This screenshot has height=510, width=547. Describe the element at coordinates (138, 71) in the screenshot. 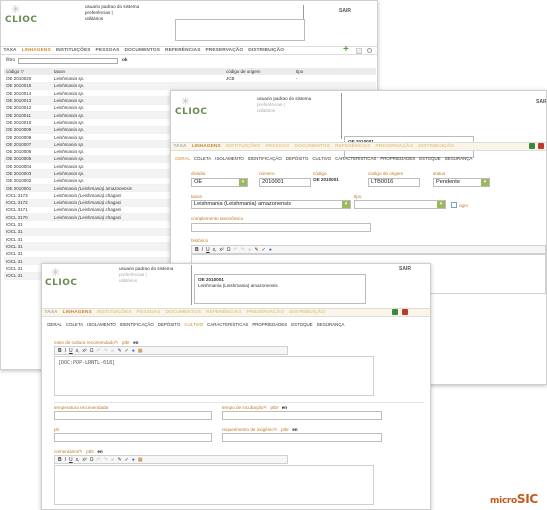

I see `col-taxon: taxon` at that location.